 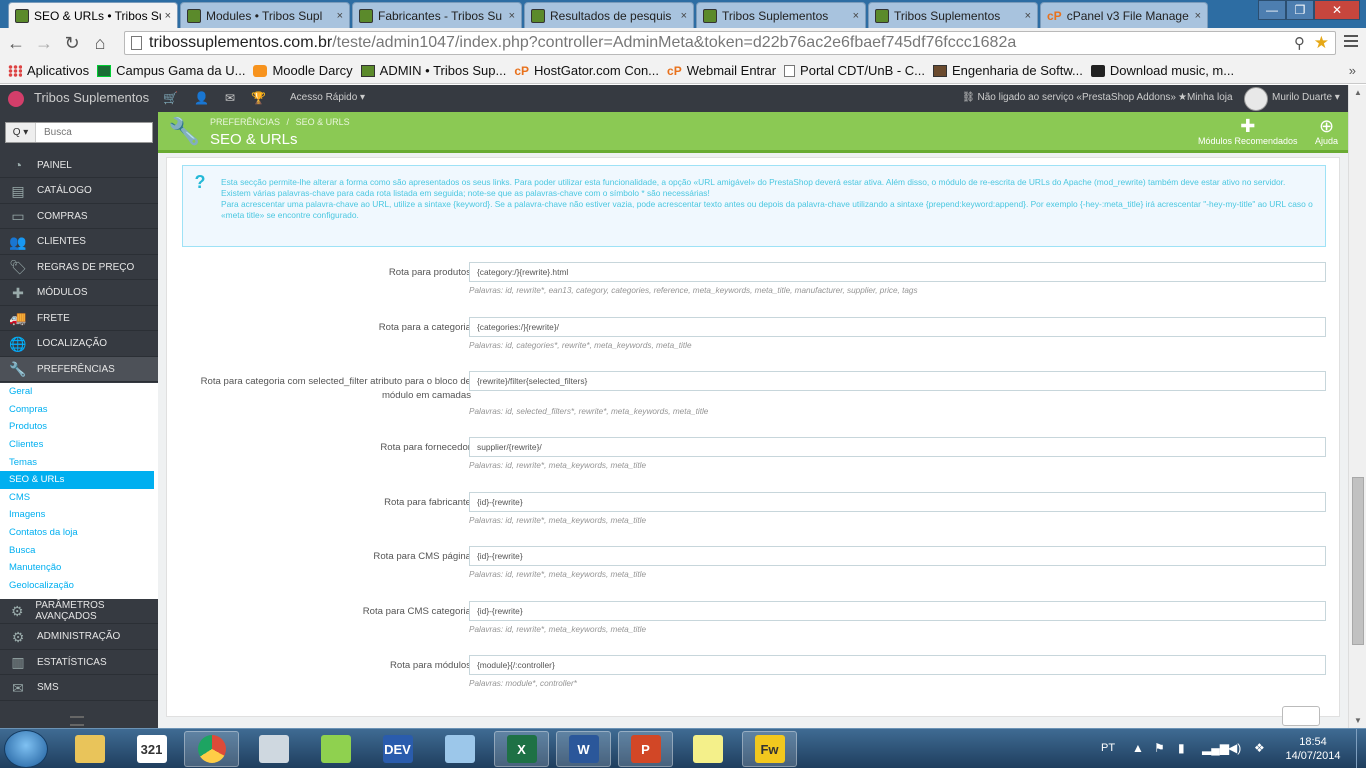 I want to click on help-button: ⊕ Ajuda, so click(x=1326, y=131).